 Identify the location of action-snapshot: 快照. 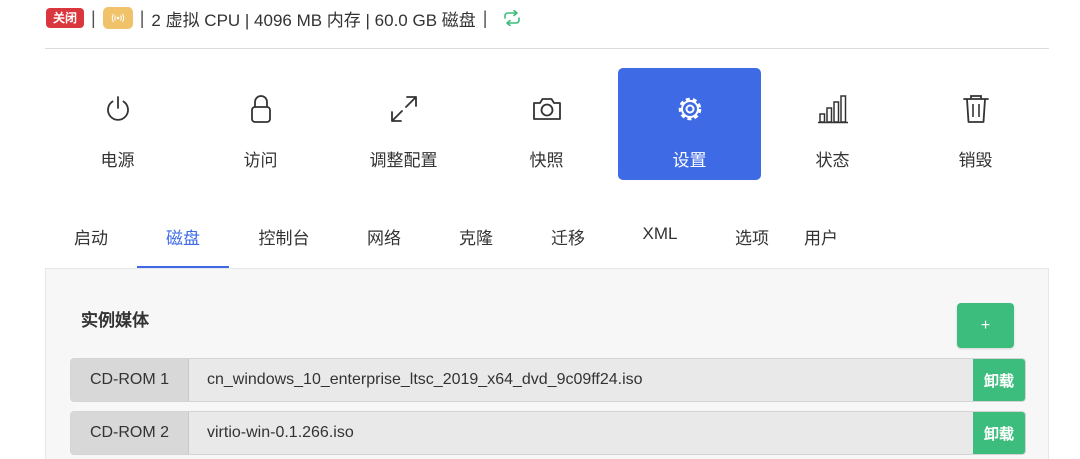
(546, 124).